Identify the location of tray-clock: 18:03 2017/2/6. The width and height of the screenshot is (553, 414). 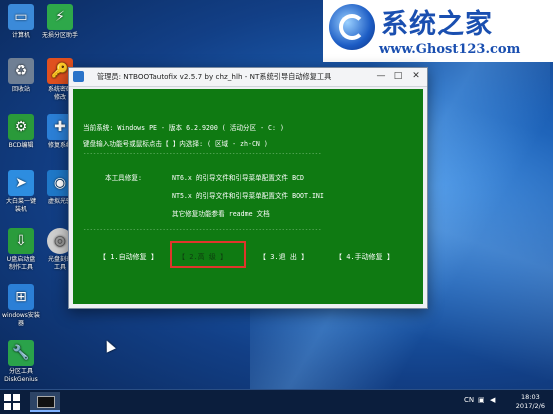
(530, 402).